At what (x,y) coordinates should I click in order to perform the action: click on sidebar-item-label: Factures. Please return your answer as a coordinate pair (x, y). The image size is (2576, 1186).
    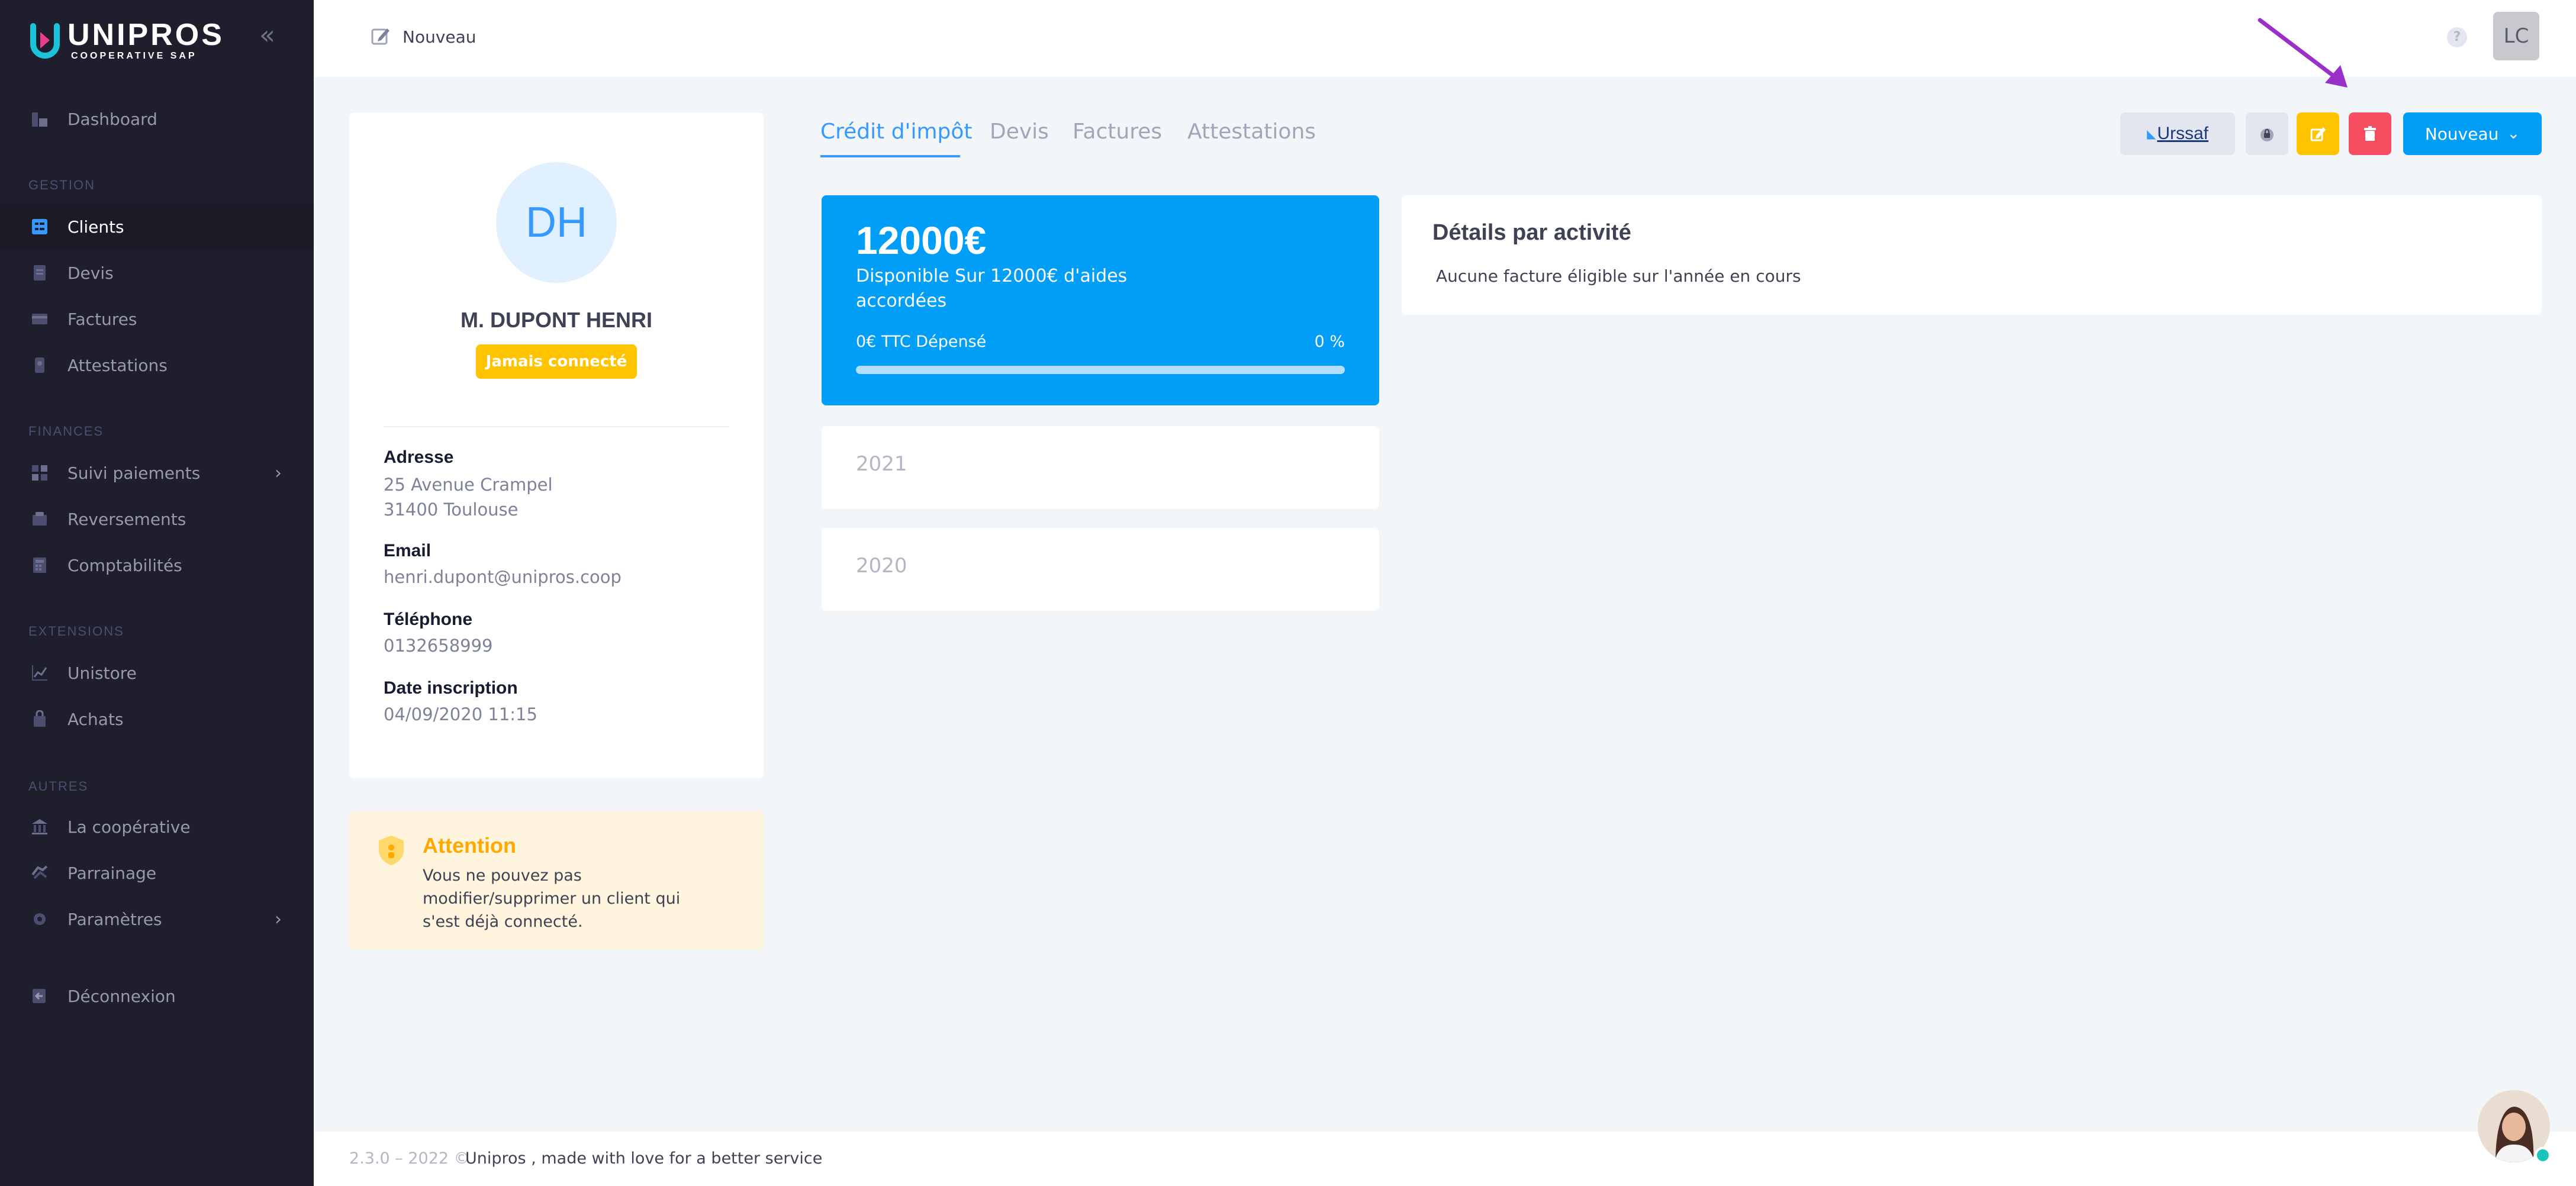
    Looking at the image, I should click on (102, 319).